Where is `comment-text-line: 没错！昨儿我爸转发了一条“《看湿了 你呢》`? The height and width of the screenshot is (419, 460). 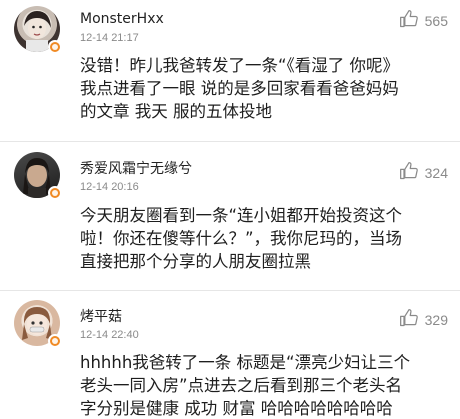
comment-text-line: 没错！昨儿我爸转发了一条“《看湿了 你呢》 is located at coordinates (240, 65).